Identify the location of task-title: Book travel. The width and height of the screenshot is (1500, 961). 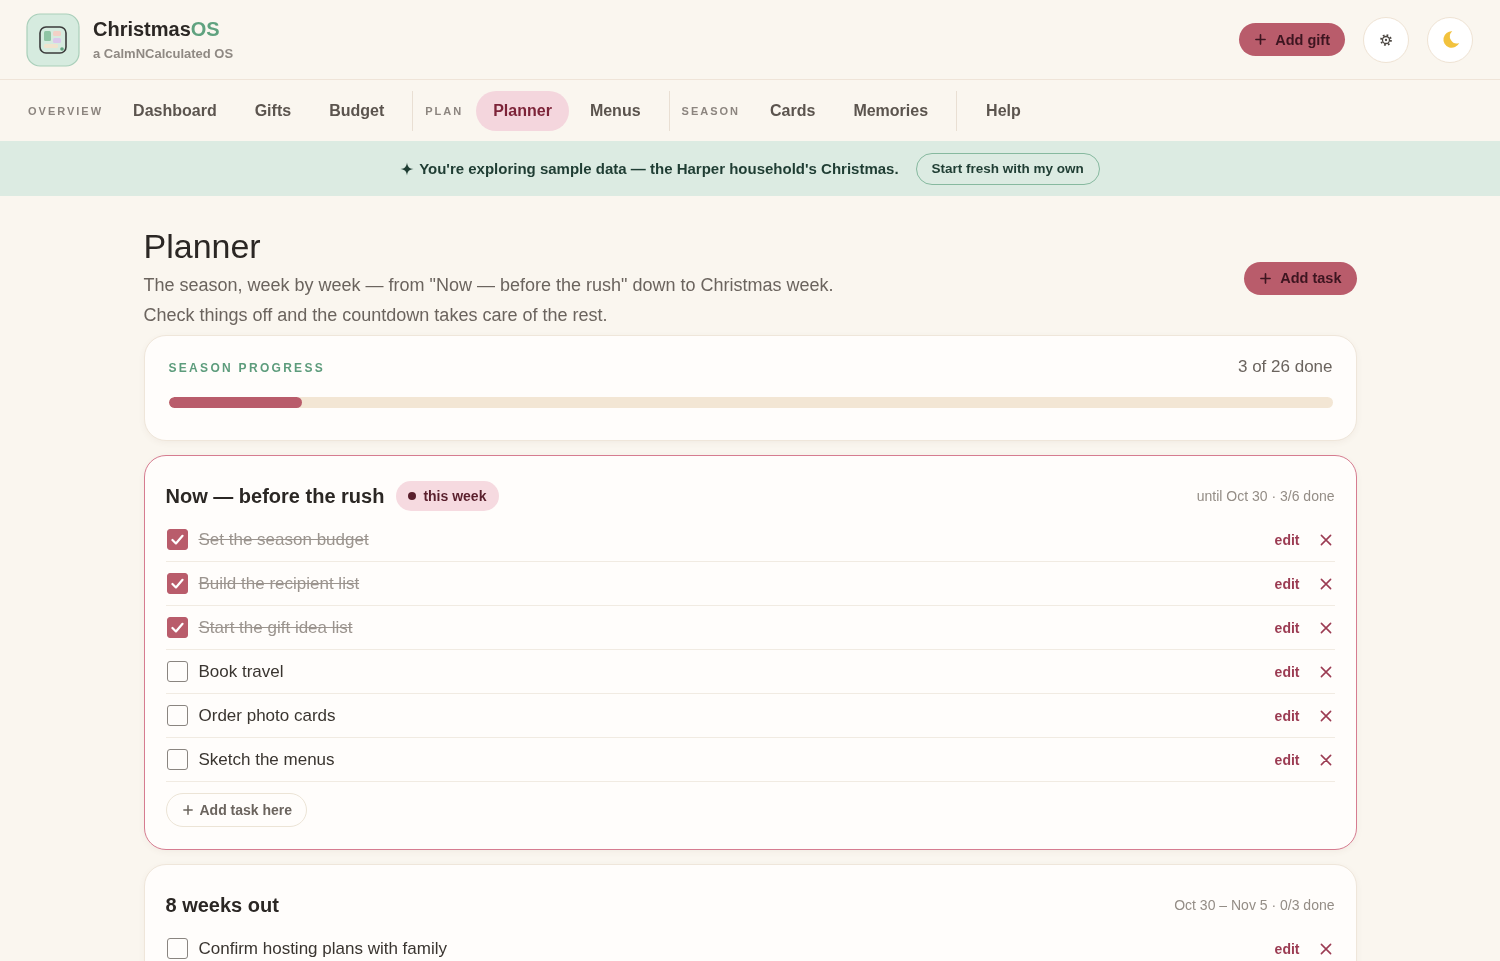
(241, 671).